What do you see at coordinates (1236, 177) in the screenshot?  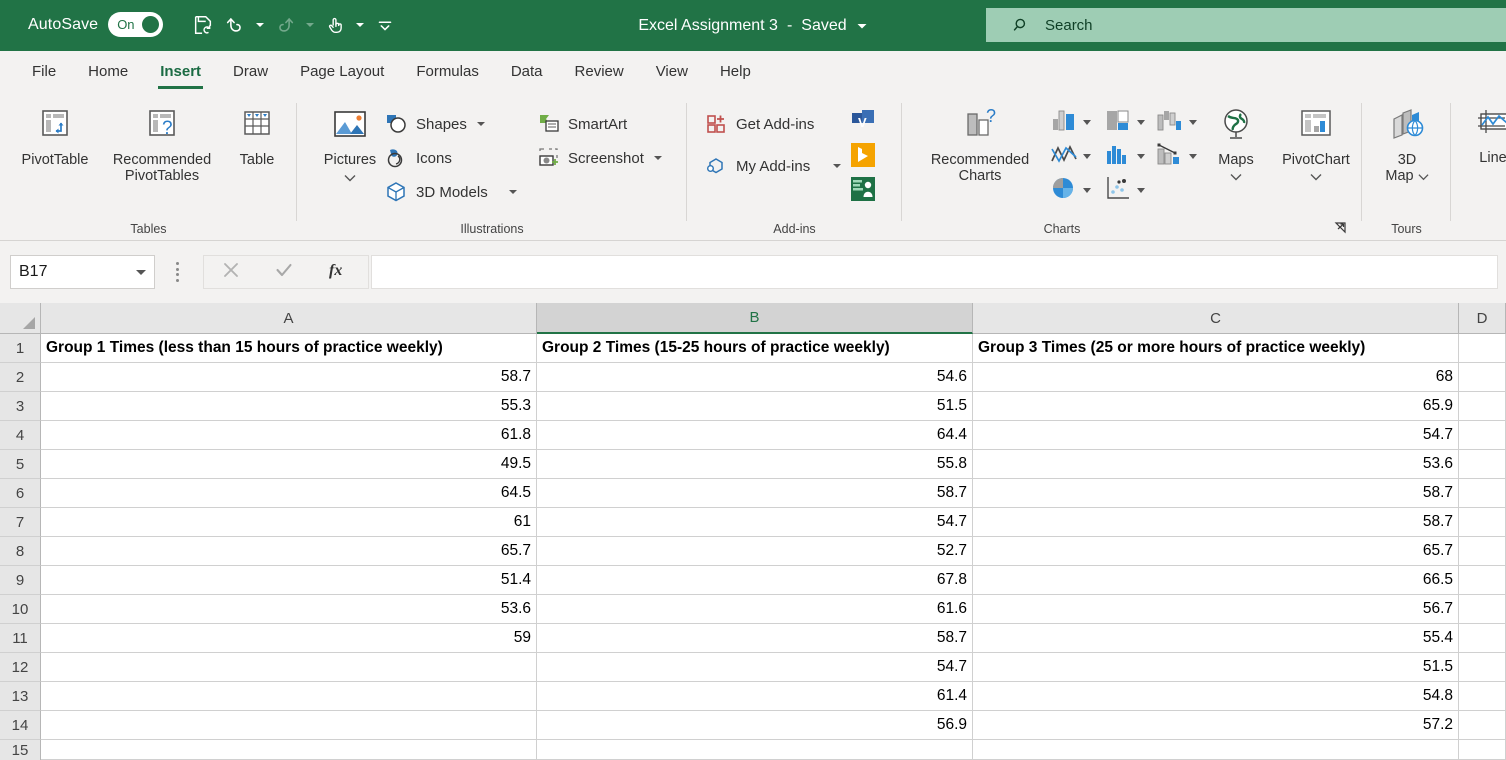 I see `maps-chevron-down-icon` at bounding box center [1236, 177].